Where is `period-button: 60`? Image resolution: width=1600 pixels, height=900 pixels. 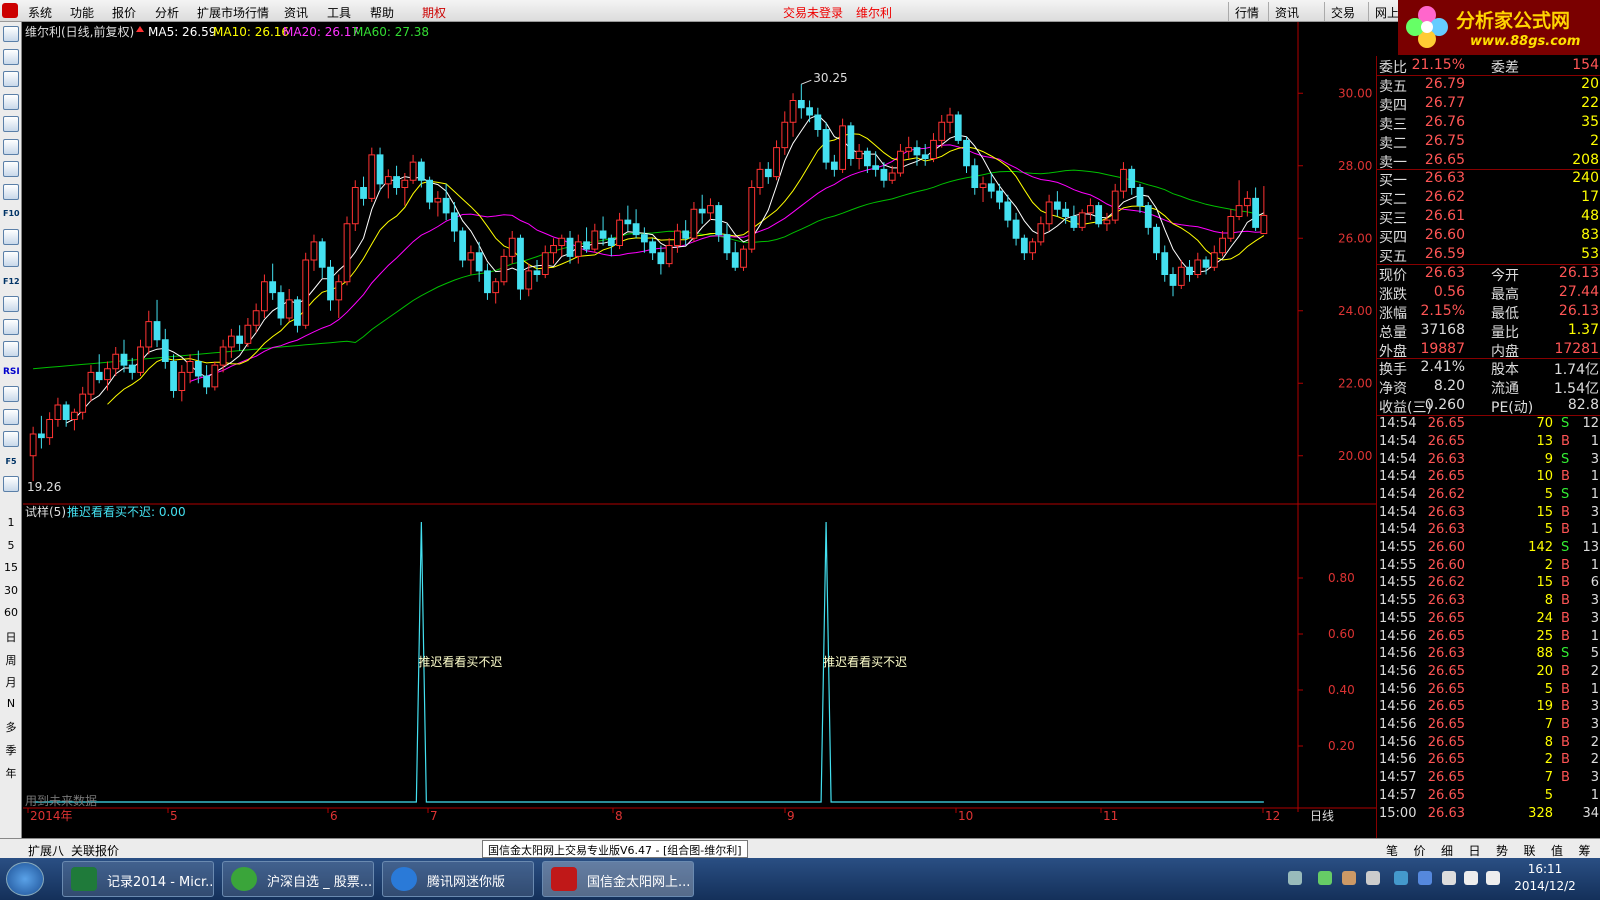 period-button: 60 is located at coordinates (11, 612).